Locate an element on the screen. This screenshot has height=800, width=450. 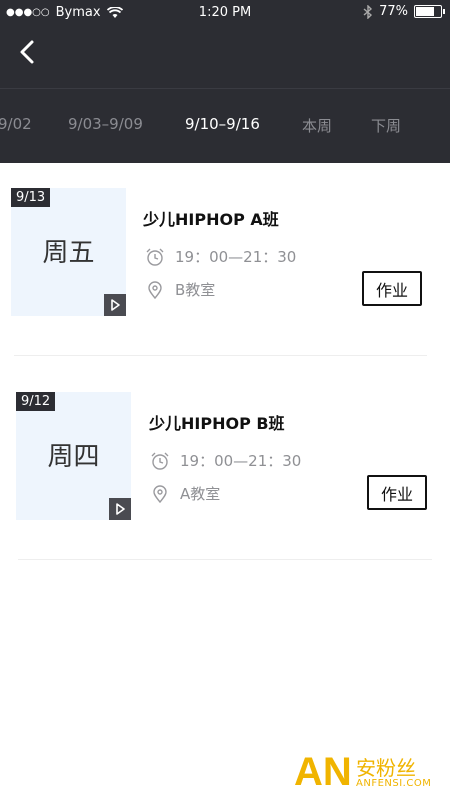
course-thumbnail: 9/13 周五 is located at coordinates (68, 252).